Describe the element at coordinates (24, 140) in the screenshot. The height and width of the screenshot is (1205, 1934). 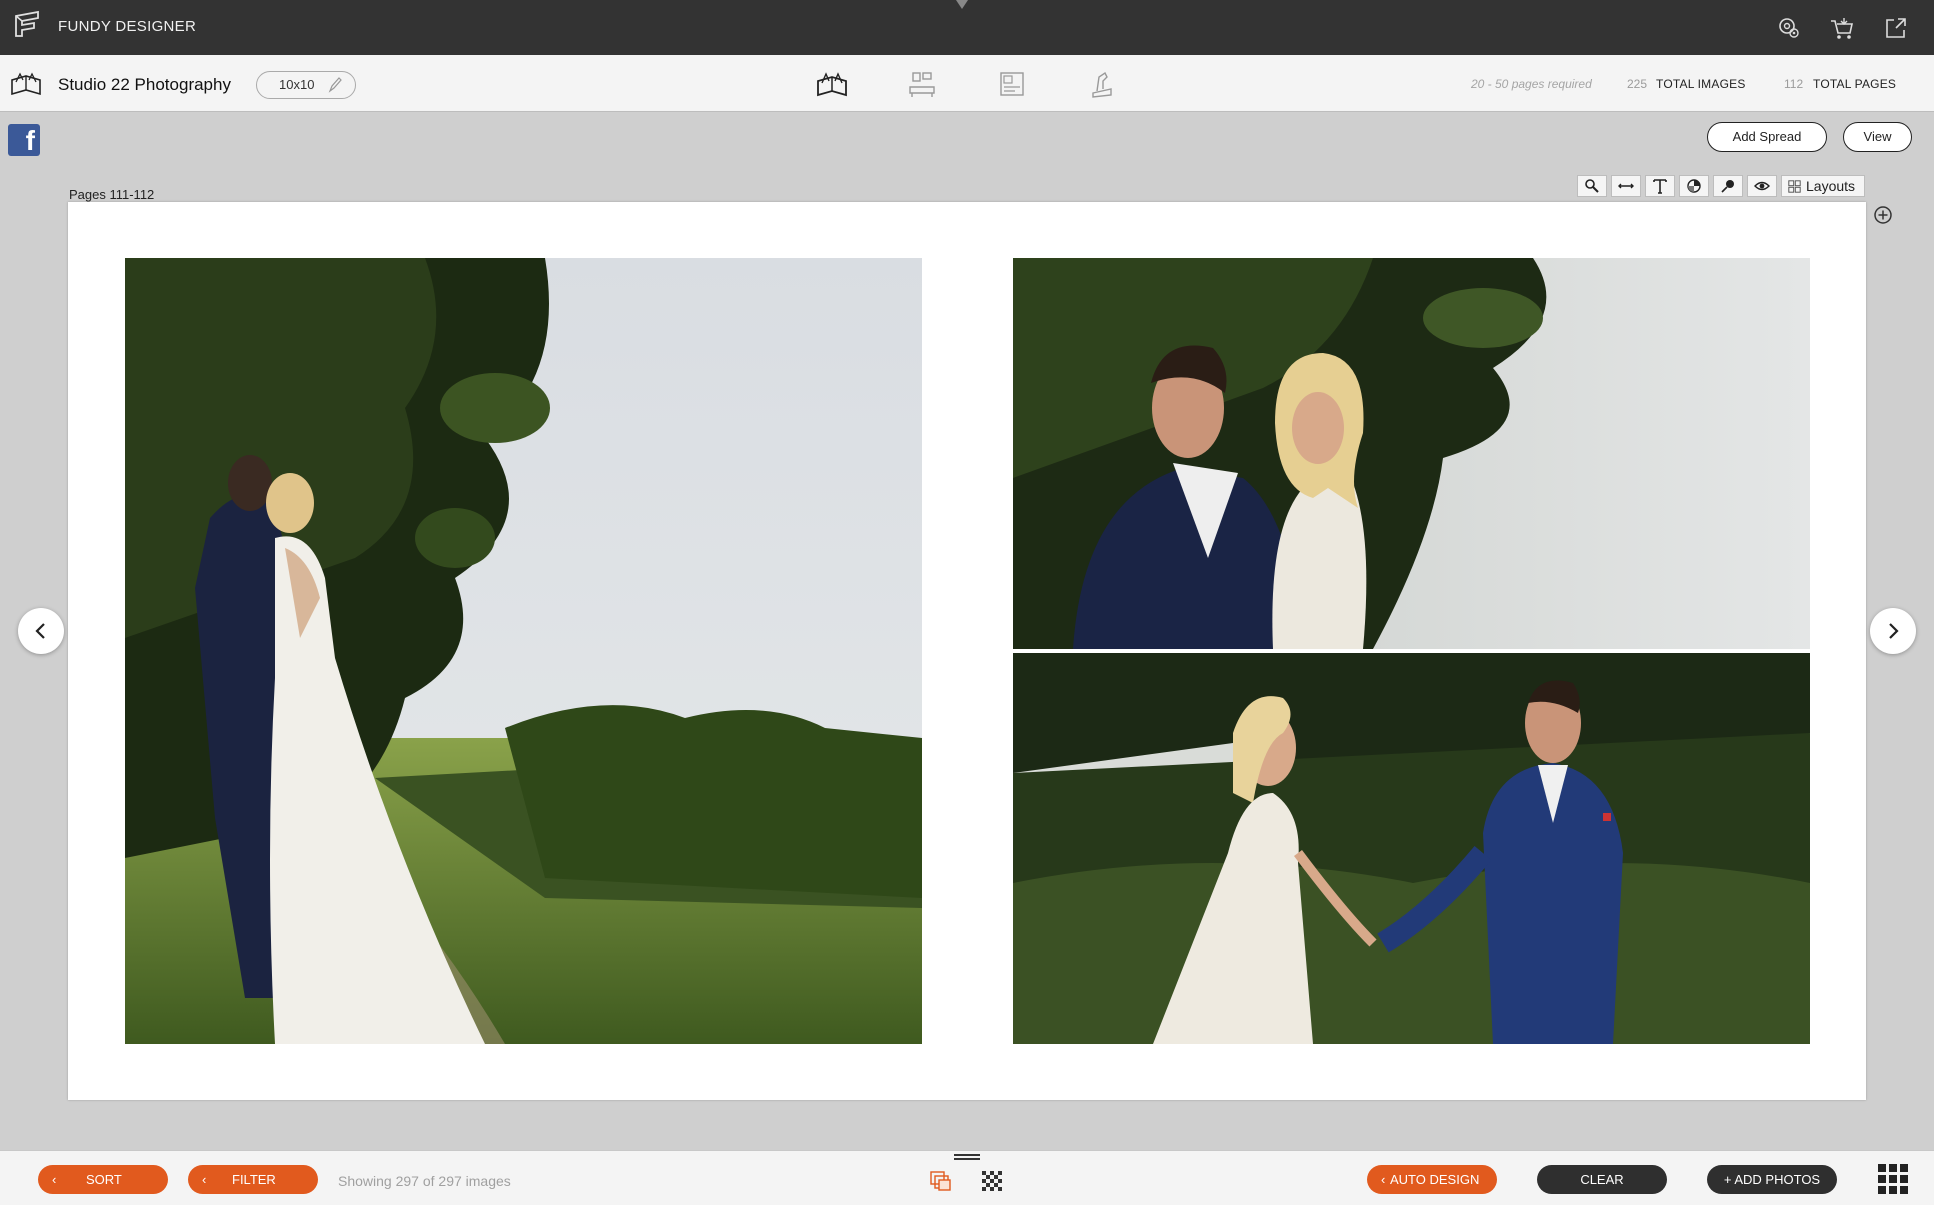
I see `facebook-icon: f` at that location.